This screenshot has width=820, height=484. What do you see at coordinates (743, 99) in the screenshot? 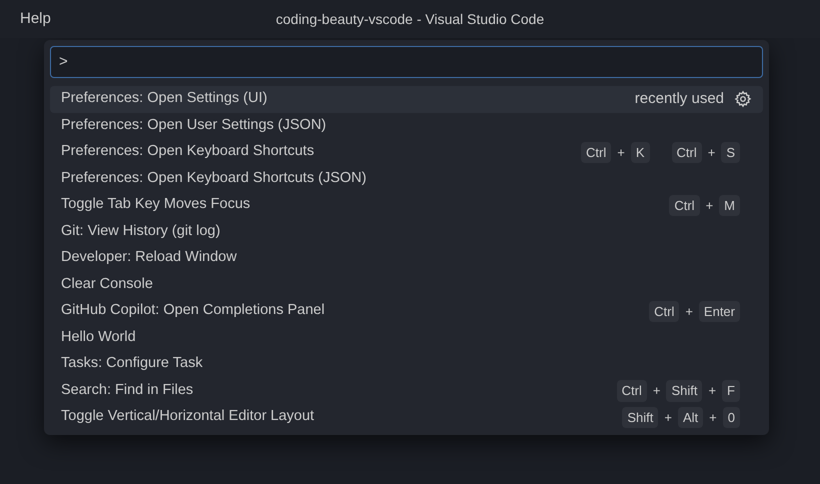
I see `settings-icon` at bounding box center [743, 99].